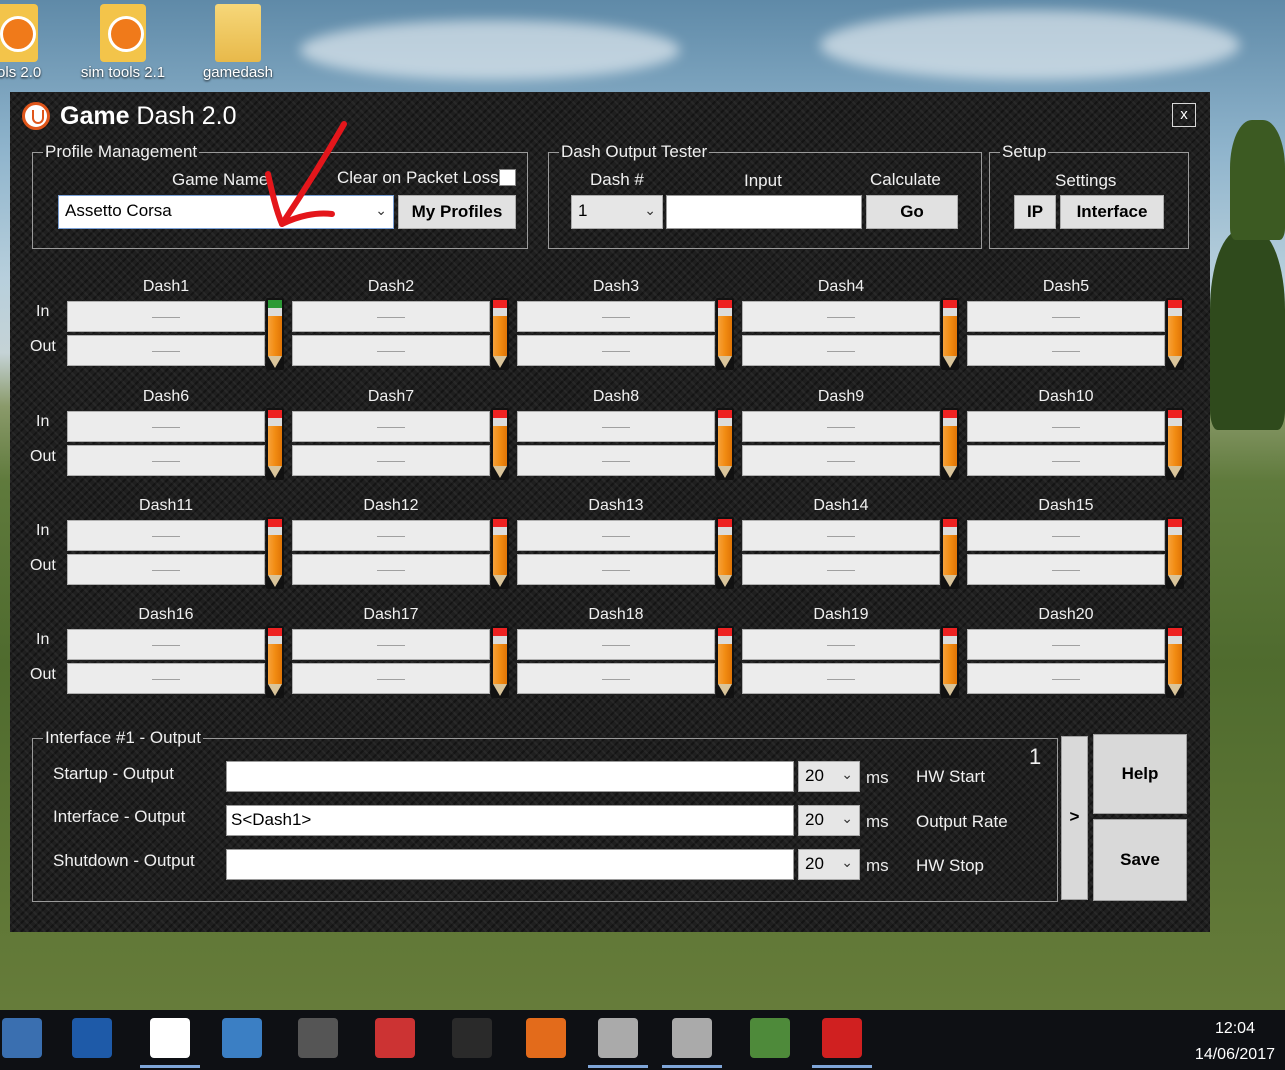 The image size is (1285, 1070). What do you see at coordinates (242, 1038) in the screenshot?
I see `app-icon` at bounding box center [242, 1038].